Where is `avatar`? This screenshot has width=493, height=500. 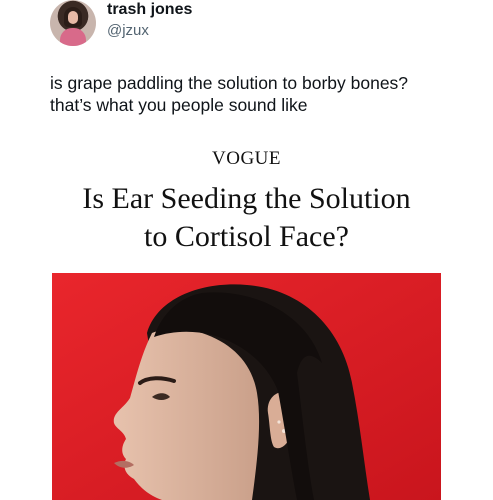 avatar is located at coordinates (73, 23).